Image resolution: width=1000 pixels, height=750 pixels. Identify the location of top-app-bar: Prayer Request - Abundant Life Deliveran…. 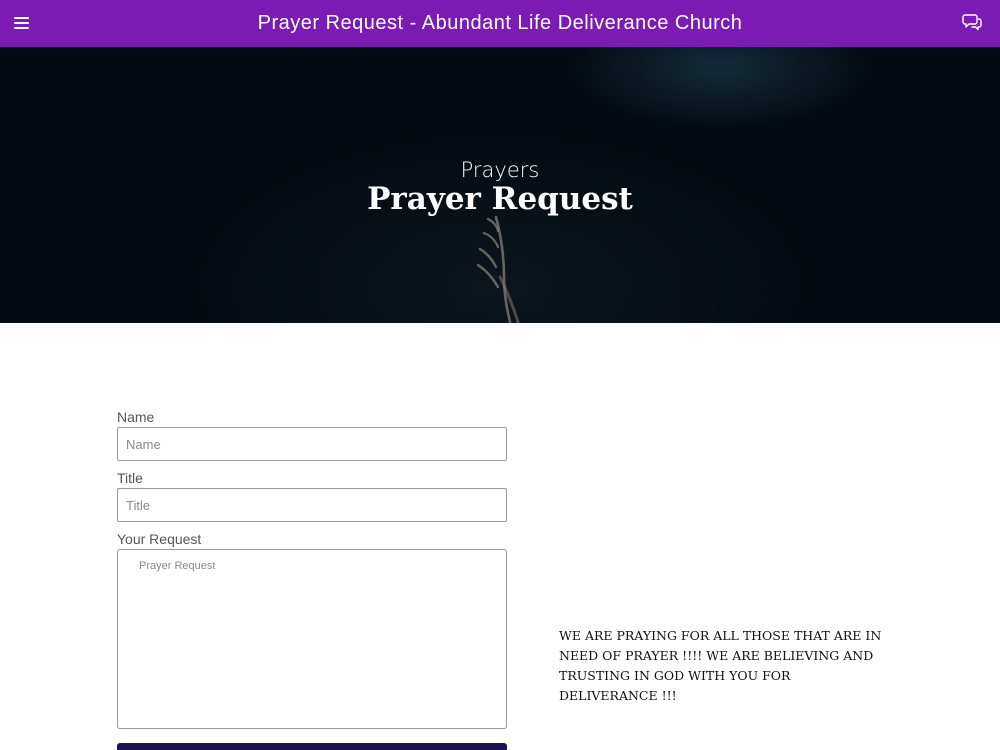
(500, 23).